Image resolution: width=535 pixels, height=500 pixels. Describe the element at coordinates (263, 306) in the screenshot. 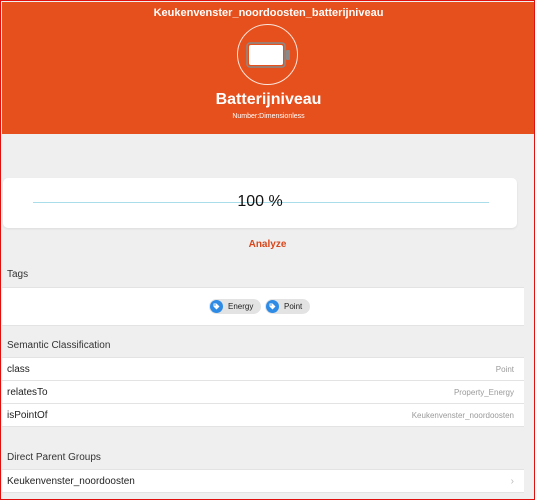

I see `tags-row: Energy Point` at that location.